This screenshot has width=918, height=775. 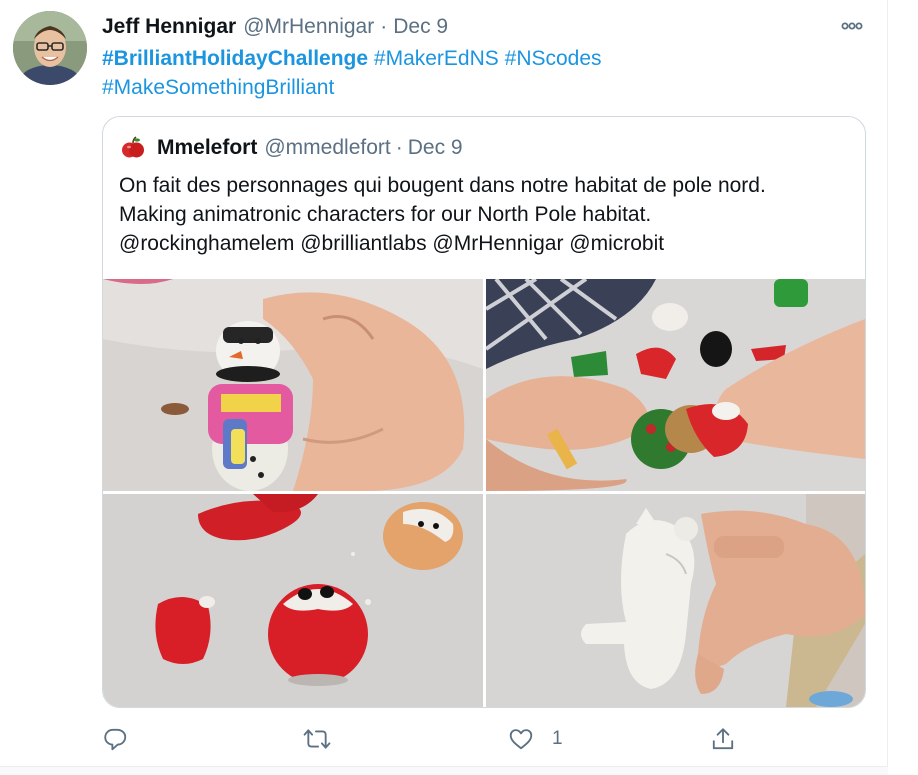 What do you see at coordinates (169, 27) in the screenshot?
I see `author-name: Jeff Hennigar` at bounding box center [169, 27].